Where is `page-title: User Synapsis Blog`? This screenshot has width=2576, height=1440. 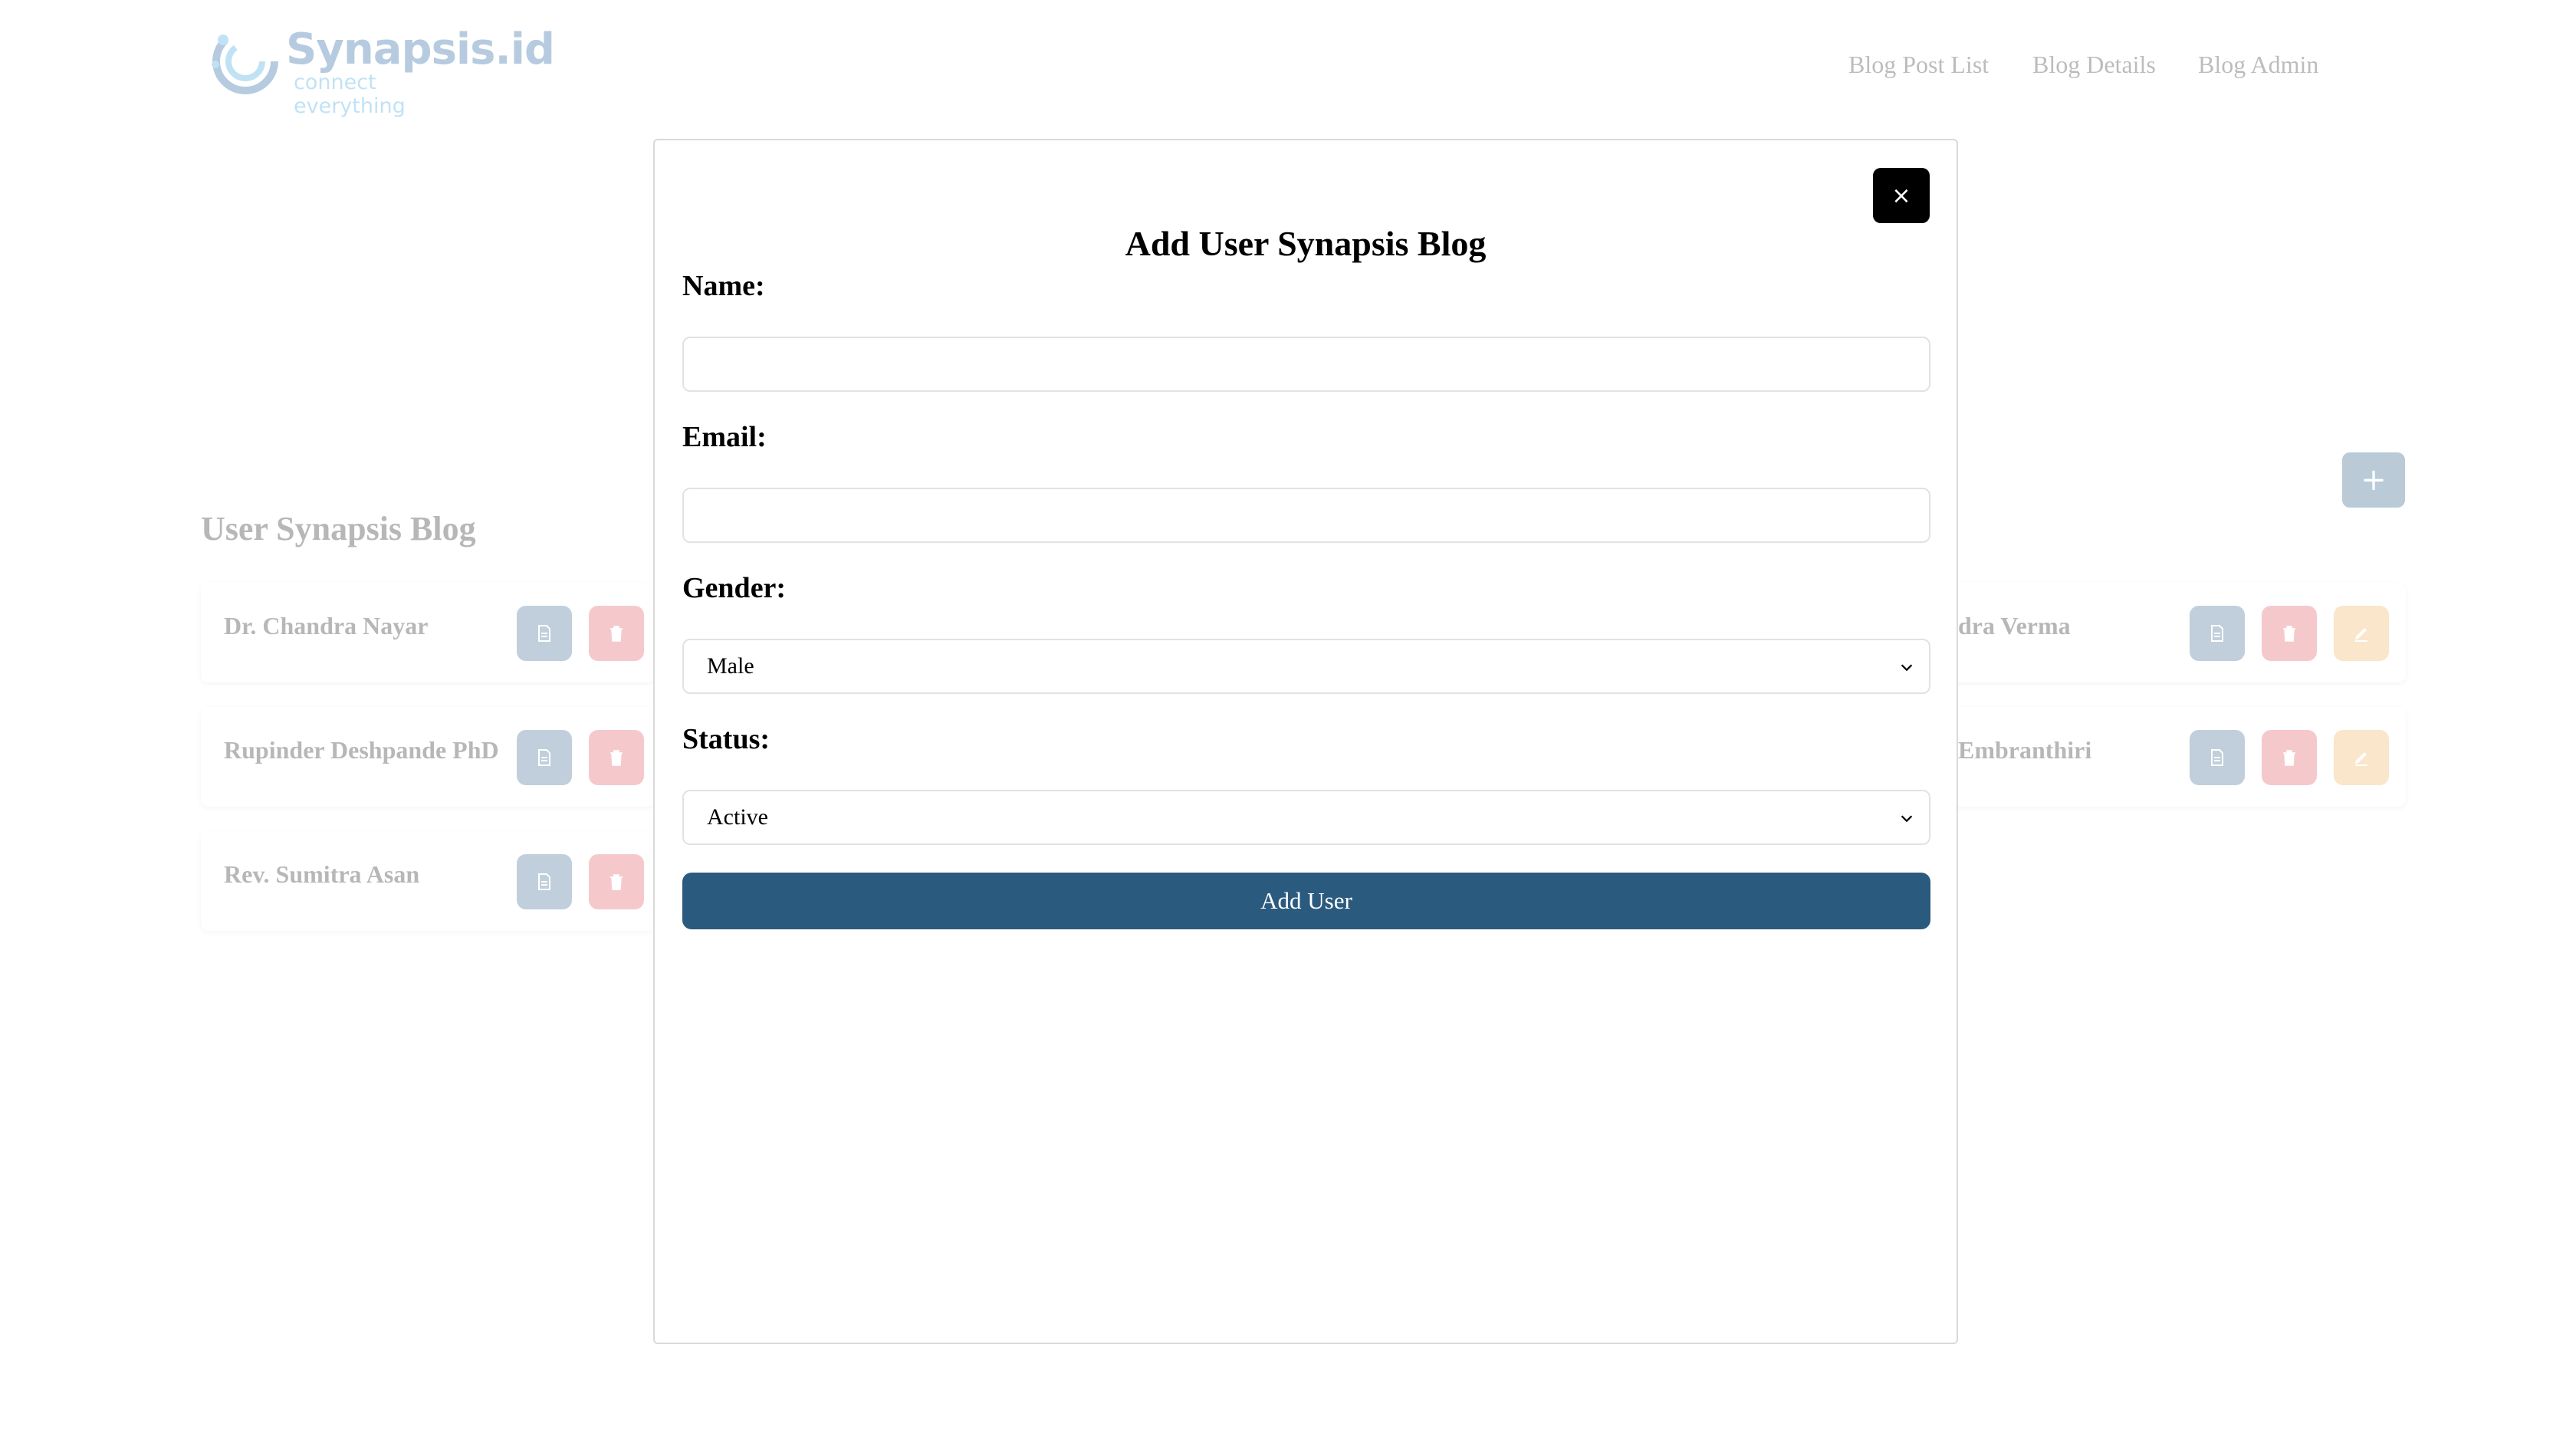
page-title: User Synapsis Blog is located at coordinates (339, 528).